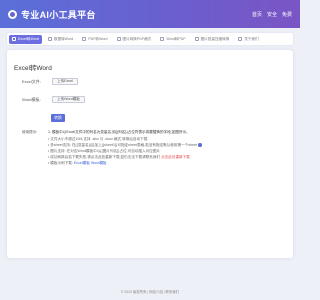 The height and width of the screenshot is (300, 320). I want to click on excel-template-link: Excel模板, so click(82, 163).